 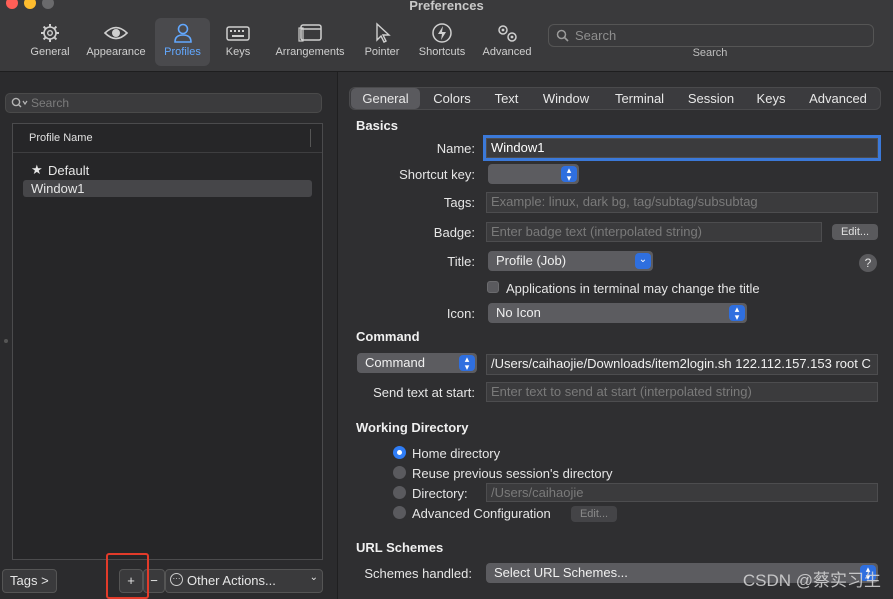 I want to click on profile-row-default: ★ Default, so click(x=167, y=170).